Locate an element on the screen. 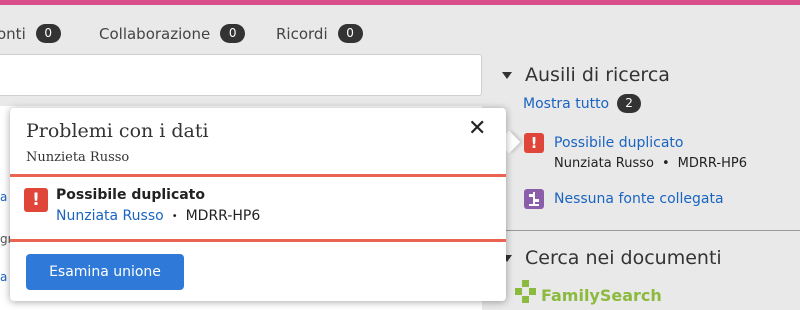 This screenshot has height=310, width=800. possible-duplicate-link: Possibile duplicato is located at coordinates (618, 143).